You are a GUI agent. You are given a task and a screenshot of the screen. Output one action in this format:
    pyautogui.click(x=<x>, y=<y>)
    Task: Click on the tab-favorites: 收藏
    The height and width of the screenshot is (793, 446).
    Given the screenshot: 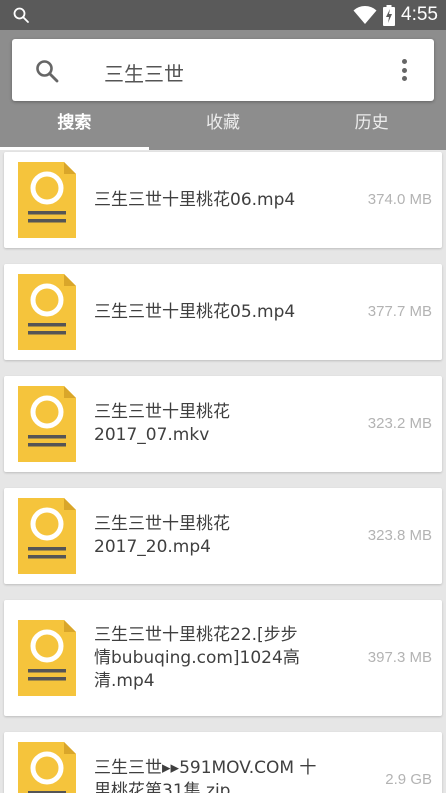 What is the action you would take?
    pyautogui.click(x=223, y=129)
    